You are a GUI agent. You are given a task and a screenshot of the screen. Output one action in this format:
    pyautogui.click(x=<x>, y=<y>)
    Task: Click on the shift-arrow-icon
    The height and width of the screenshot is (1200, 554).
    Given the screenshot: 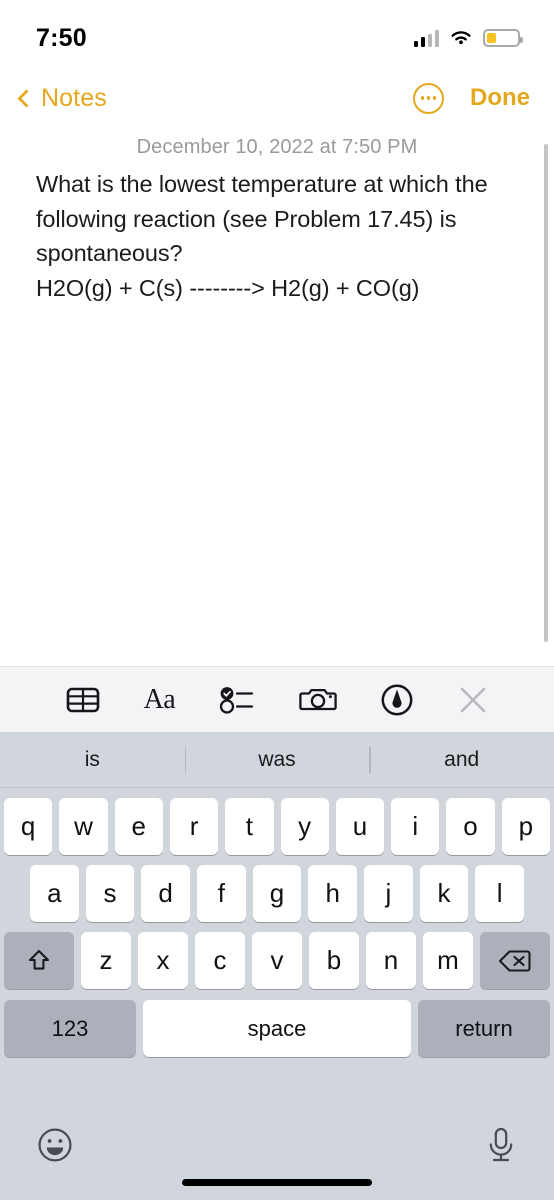 What is the action you would take?
    pyautogui.click(x=39, y=960)
    